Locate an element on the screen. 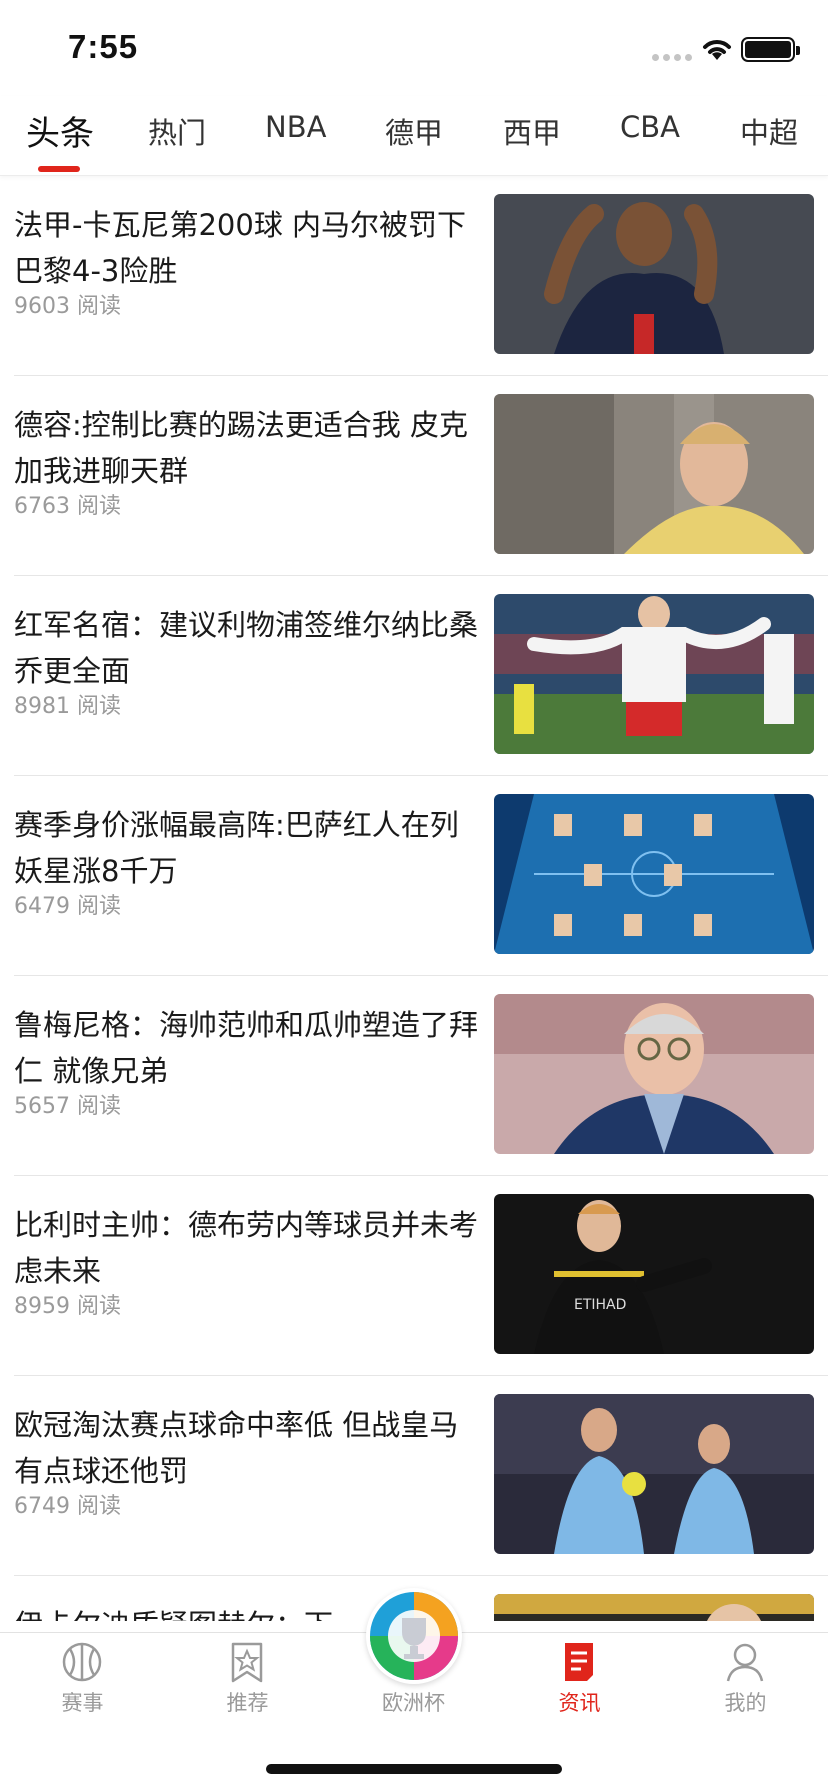 This screenshot has height=1792, width=828. tab-bundesliga: 德甲 is located at coordinates (414, 131).